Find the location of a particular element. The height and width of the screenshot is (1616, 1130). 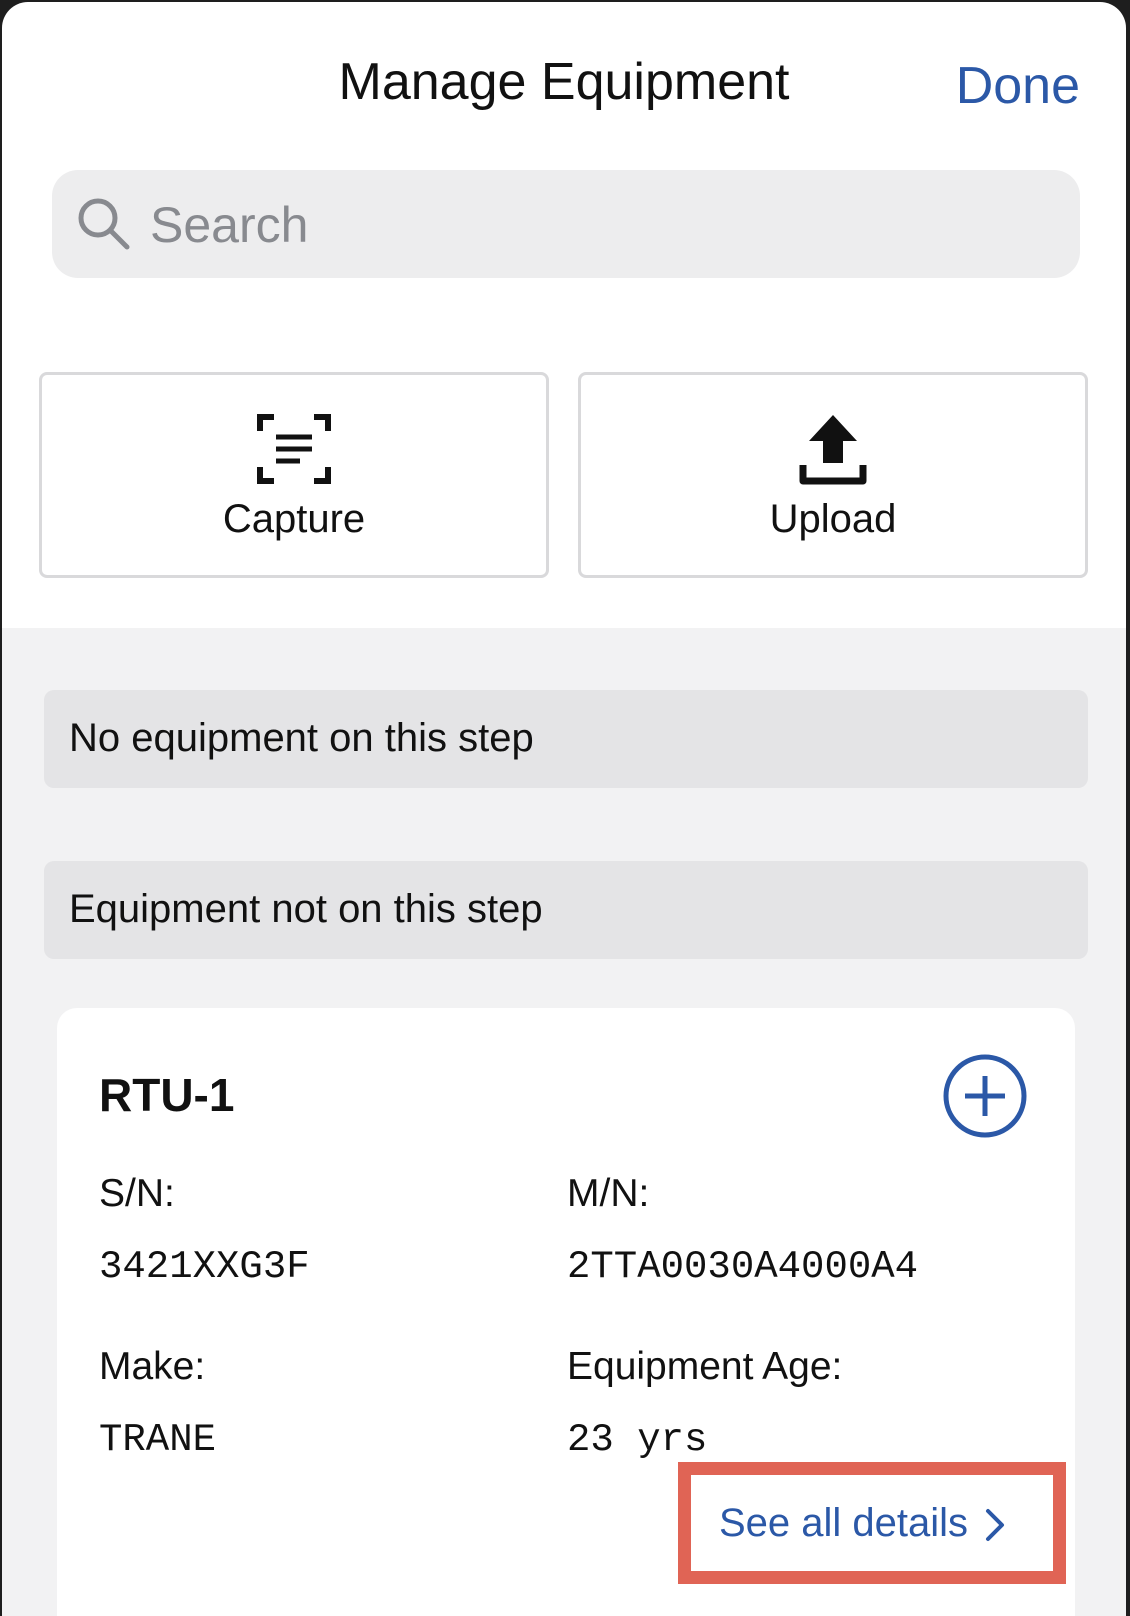

section-not-on-step-label: Equipment not on this step is located at coordinates (306, 909).